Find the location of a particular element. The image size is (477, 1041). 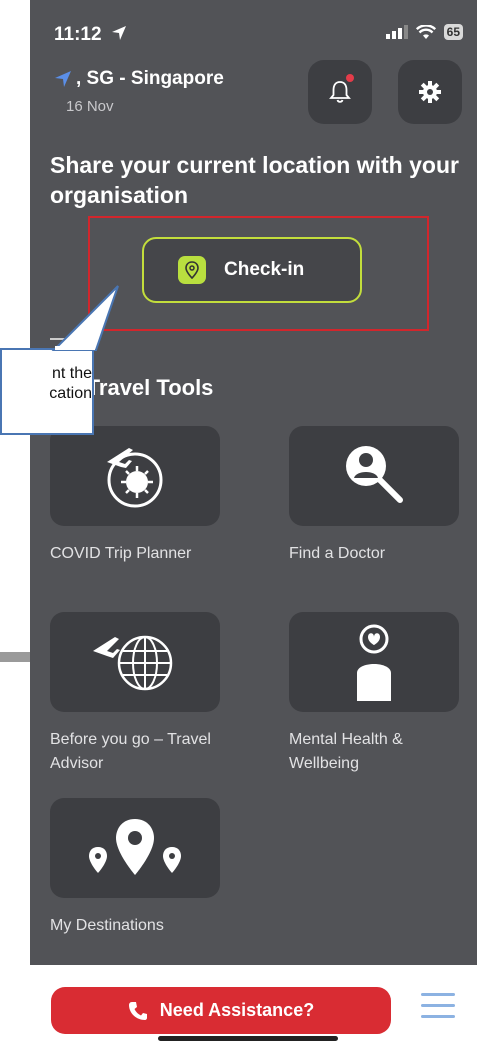

tool-label: My Destinations is located at coordinates (107, 925).